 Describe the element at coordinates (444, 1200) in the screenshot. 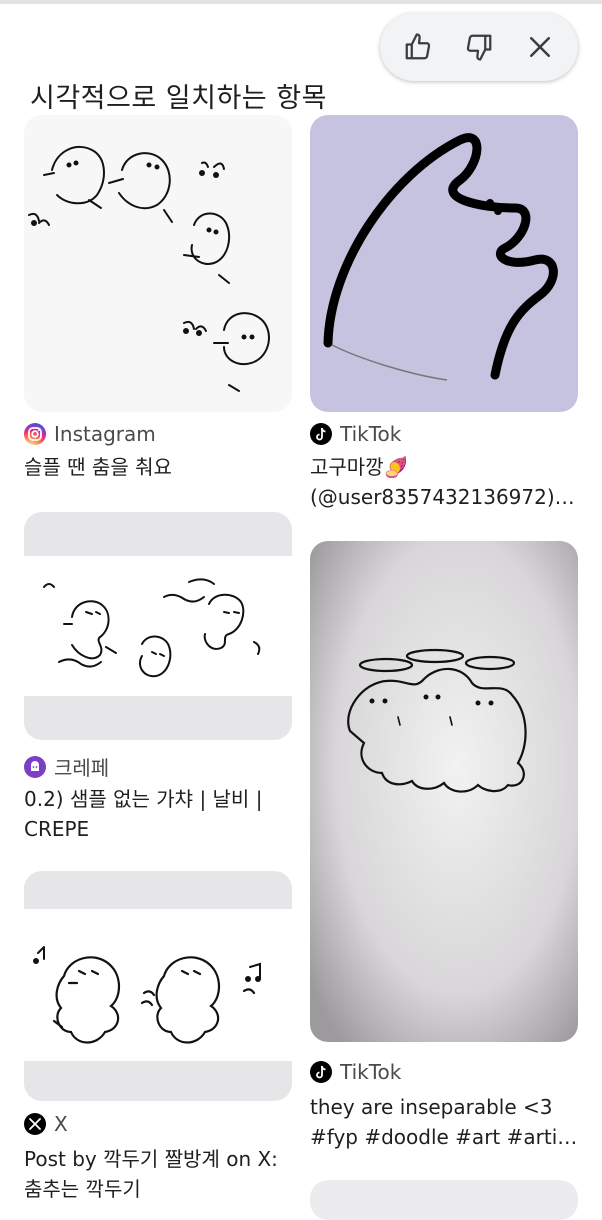

I see `next-result-thumbnail` at that location.